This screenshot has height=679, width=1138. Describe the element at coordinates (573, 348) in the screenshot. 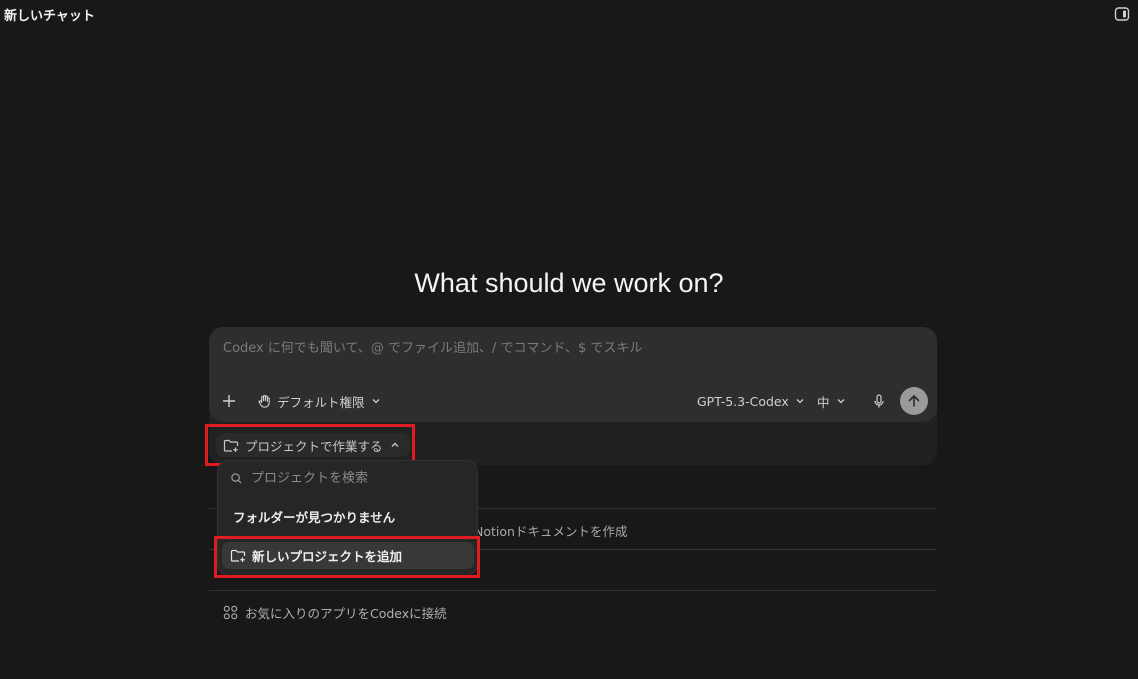

I see `prompt-input` at that location.